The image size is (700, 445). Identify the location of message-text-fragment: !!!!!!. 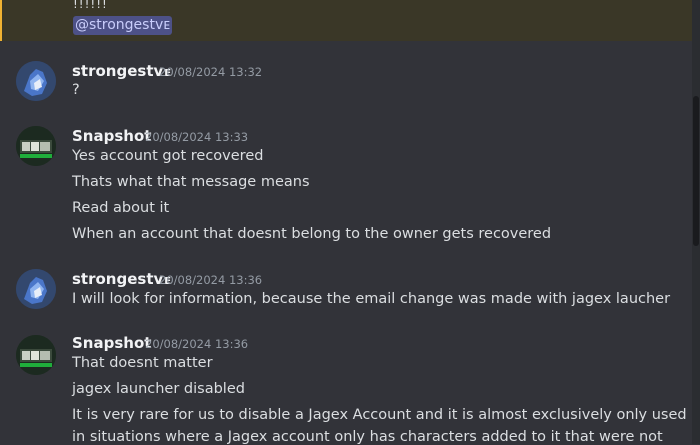
(90, 5).